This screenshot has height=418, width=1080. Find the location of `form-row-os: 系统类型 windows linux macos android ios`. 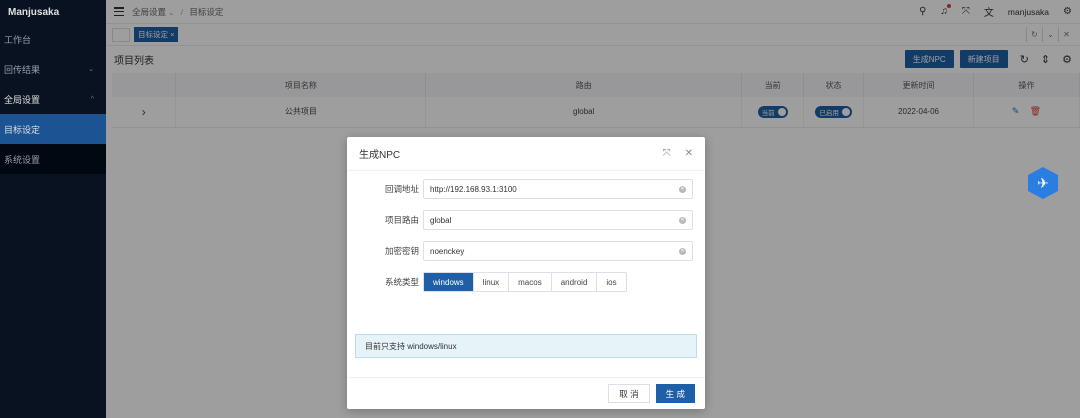

form-row-os: 系统类型 windows linux macos android ios is located at coordinates (487, 282).